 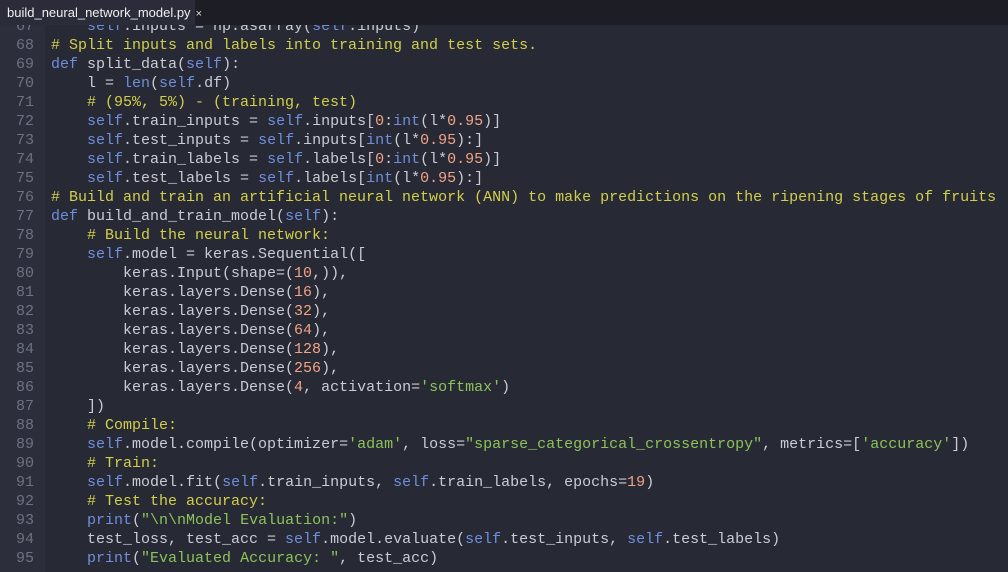 I want to click on code-line: 88 # Compile:, so click(x=504, y=425).